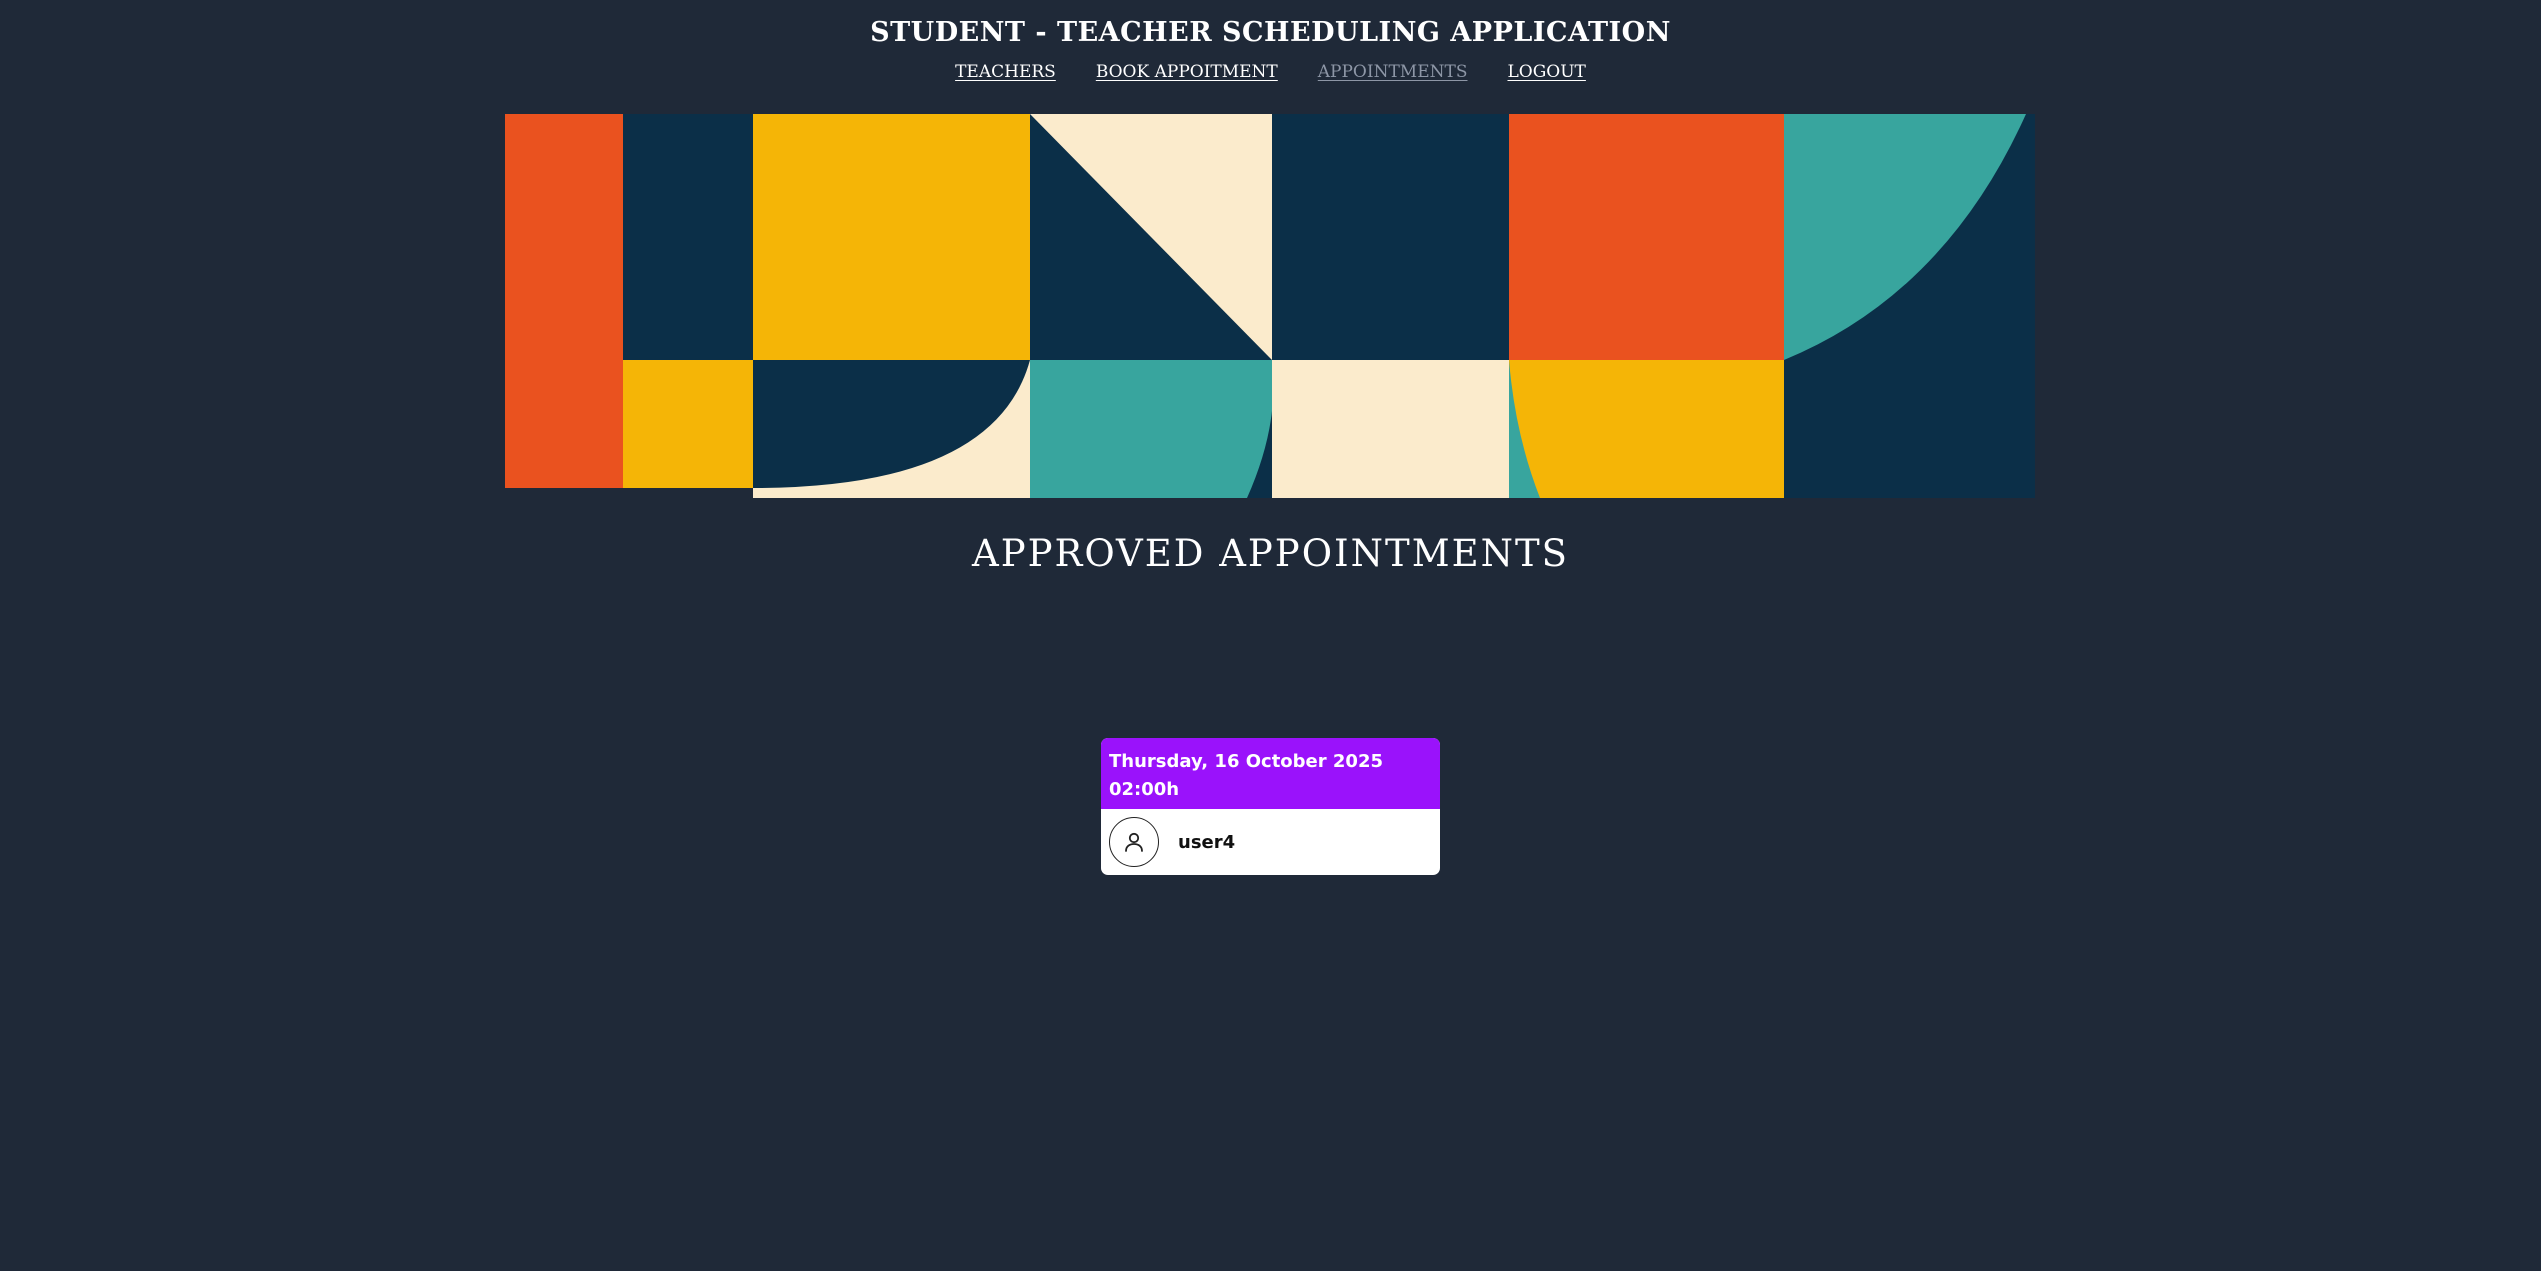  Describe the element at coordinates (1546, 72) in the screenshot. I see `nav-link-logout: LOGOUT` at that location.